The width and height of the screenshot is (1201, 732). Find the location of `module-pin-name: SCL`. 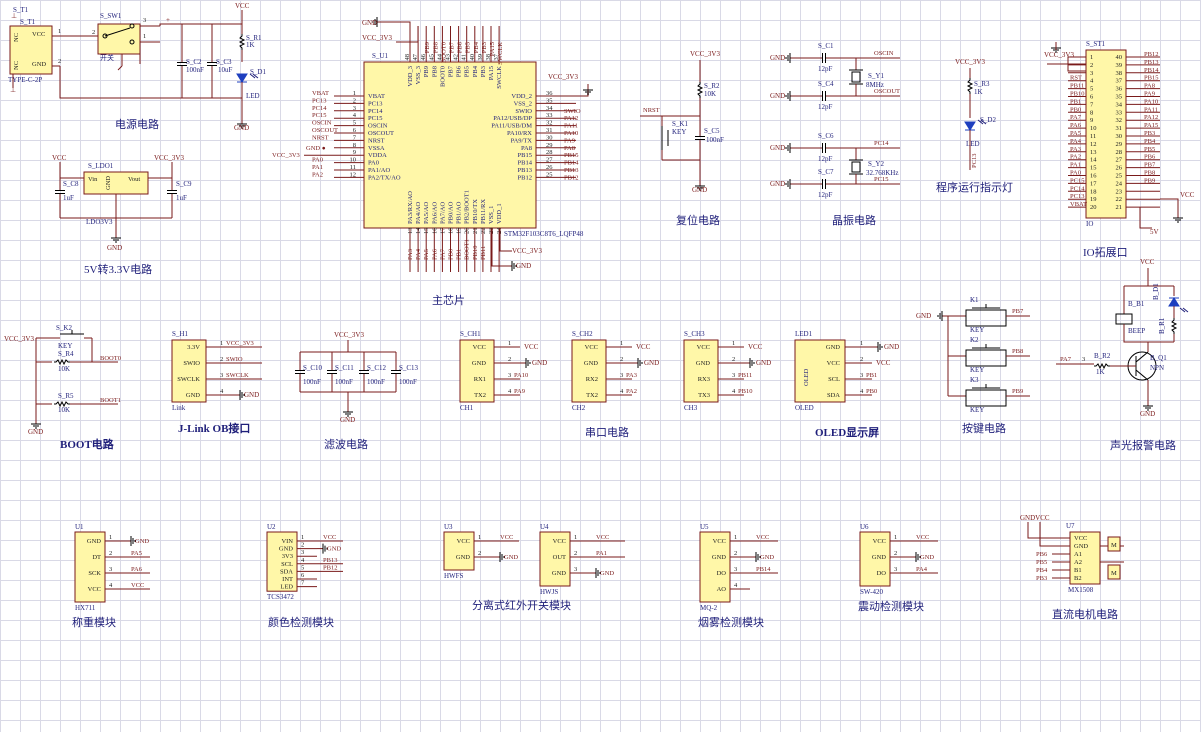

module-pin-name: SCL is located at coordinates (287, 564).